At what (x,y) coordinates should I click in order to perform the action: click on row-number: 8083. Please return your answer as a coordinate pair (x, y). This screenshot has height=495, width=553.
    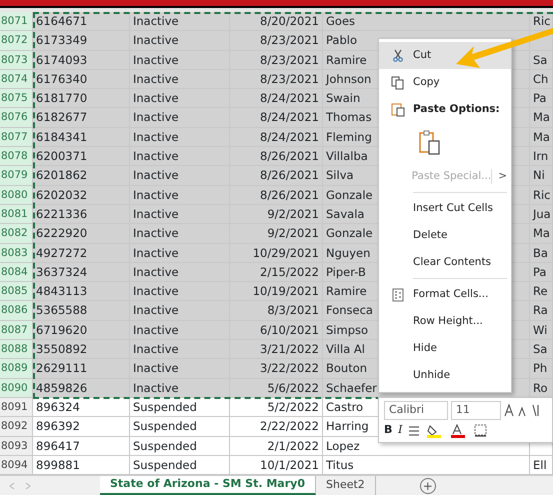
    Looking at the image, I should click on (16, 253).